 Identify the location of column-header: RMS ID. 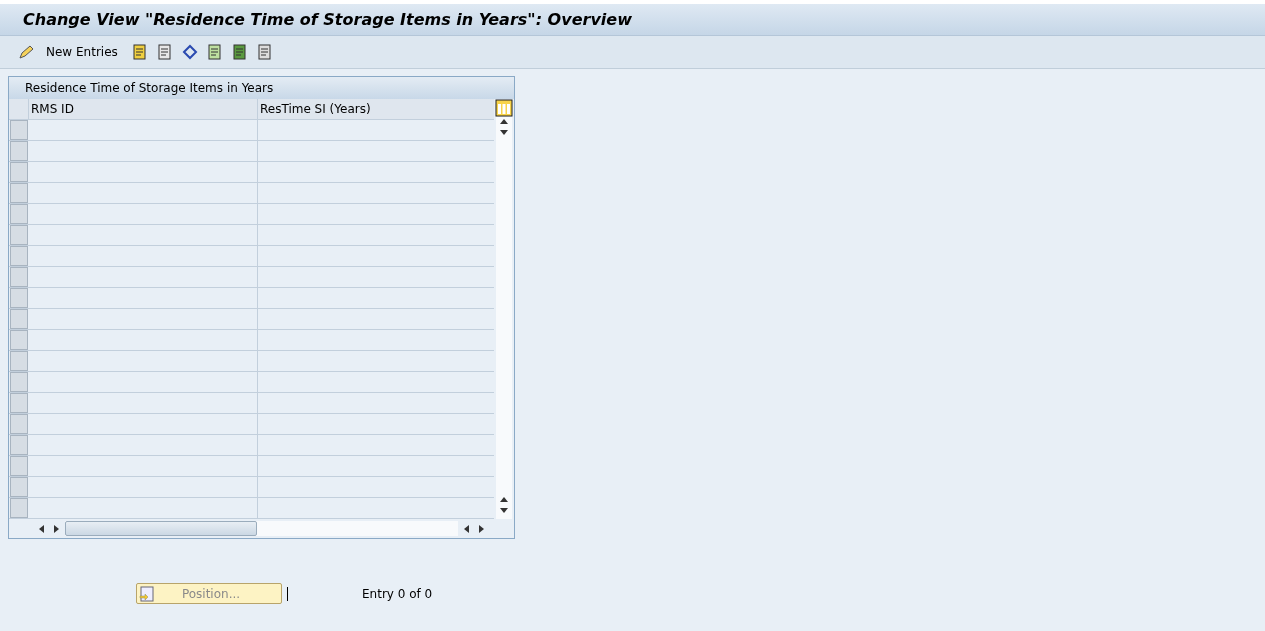
(143, 109).